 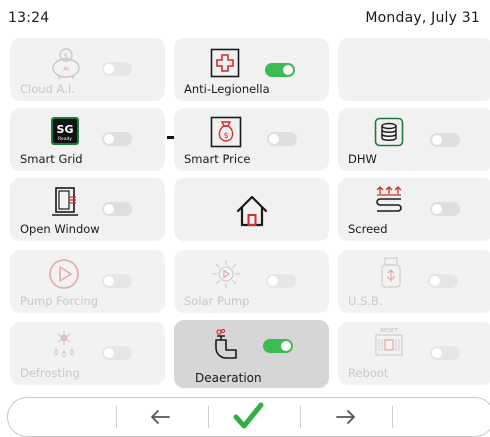 What do you see at coordinates (47, 89) in the screenshot?
I see `tile-label: Cloud A.I.` at bounding box center [47, 89].